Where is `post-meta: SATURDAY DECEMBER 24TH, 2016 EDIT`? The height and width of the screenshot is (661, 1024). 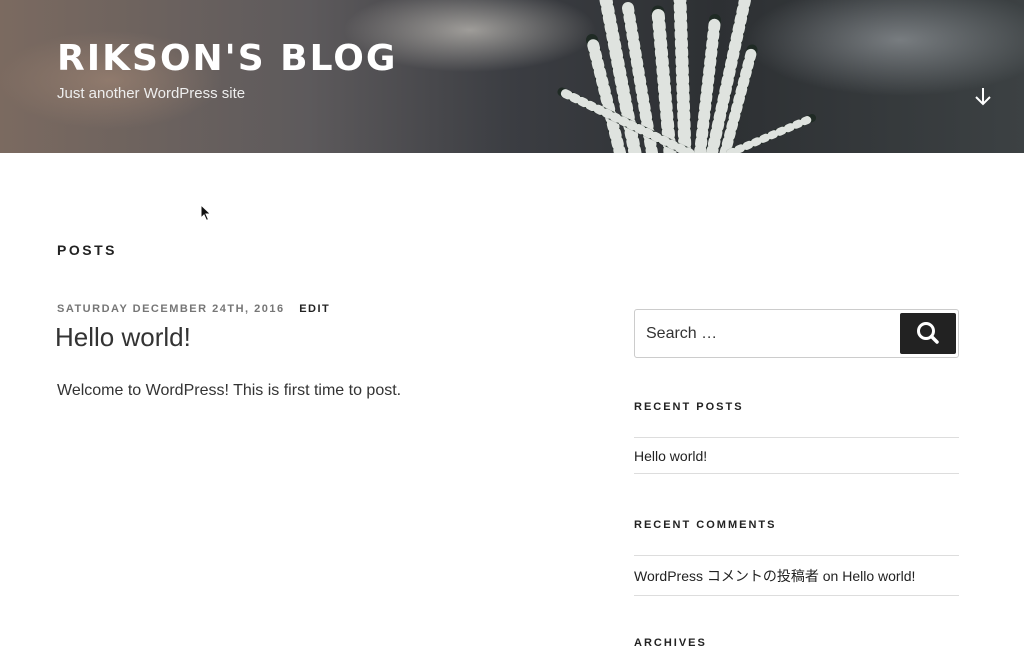
post-meta: SATURDAY DECEMBER 24TH, 2016 EDIT is located at coordinates (193, 309).